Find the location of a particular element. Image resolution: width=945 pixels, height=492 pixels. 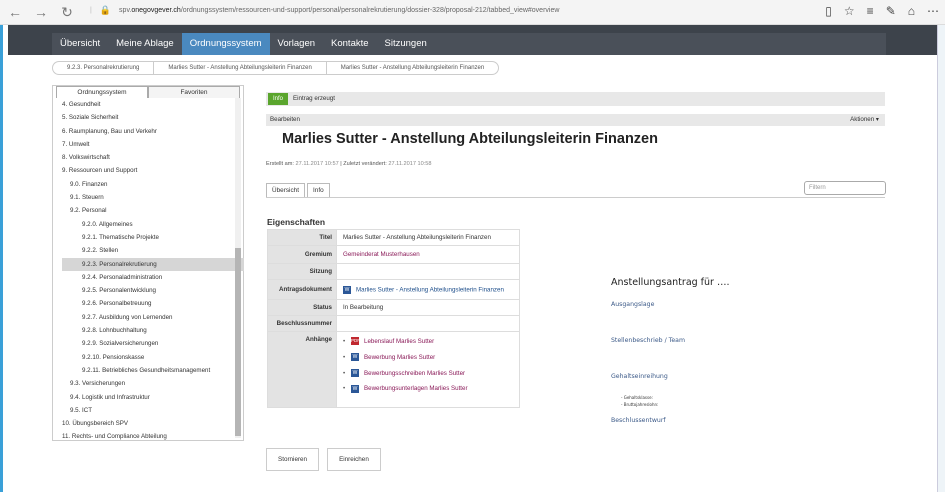

reading-view-icon: ▯ is located at coordinates (828, 11).